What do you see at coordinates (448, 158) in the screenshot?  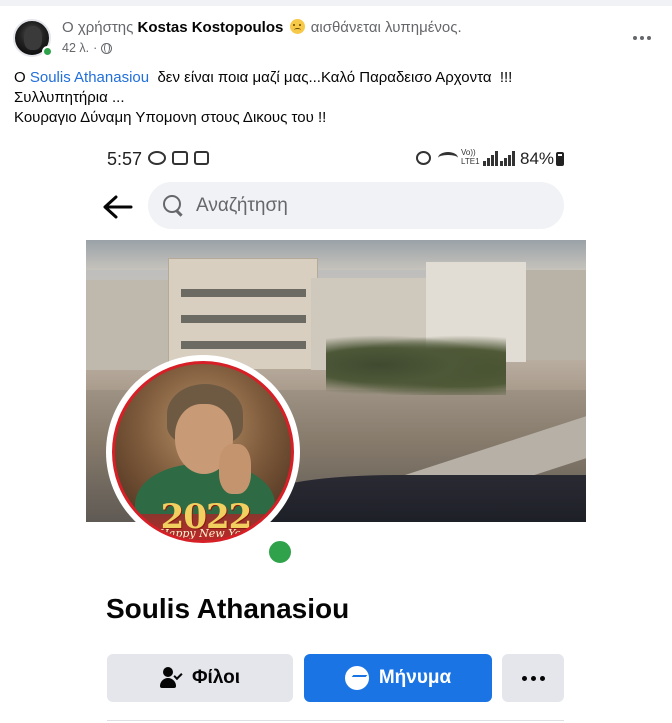 I see `wifi-icon` at bounding box center [448, 158].